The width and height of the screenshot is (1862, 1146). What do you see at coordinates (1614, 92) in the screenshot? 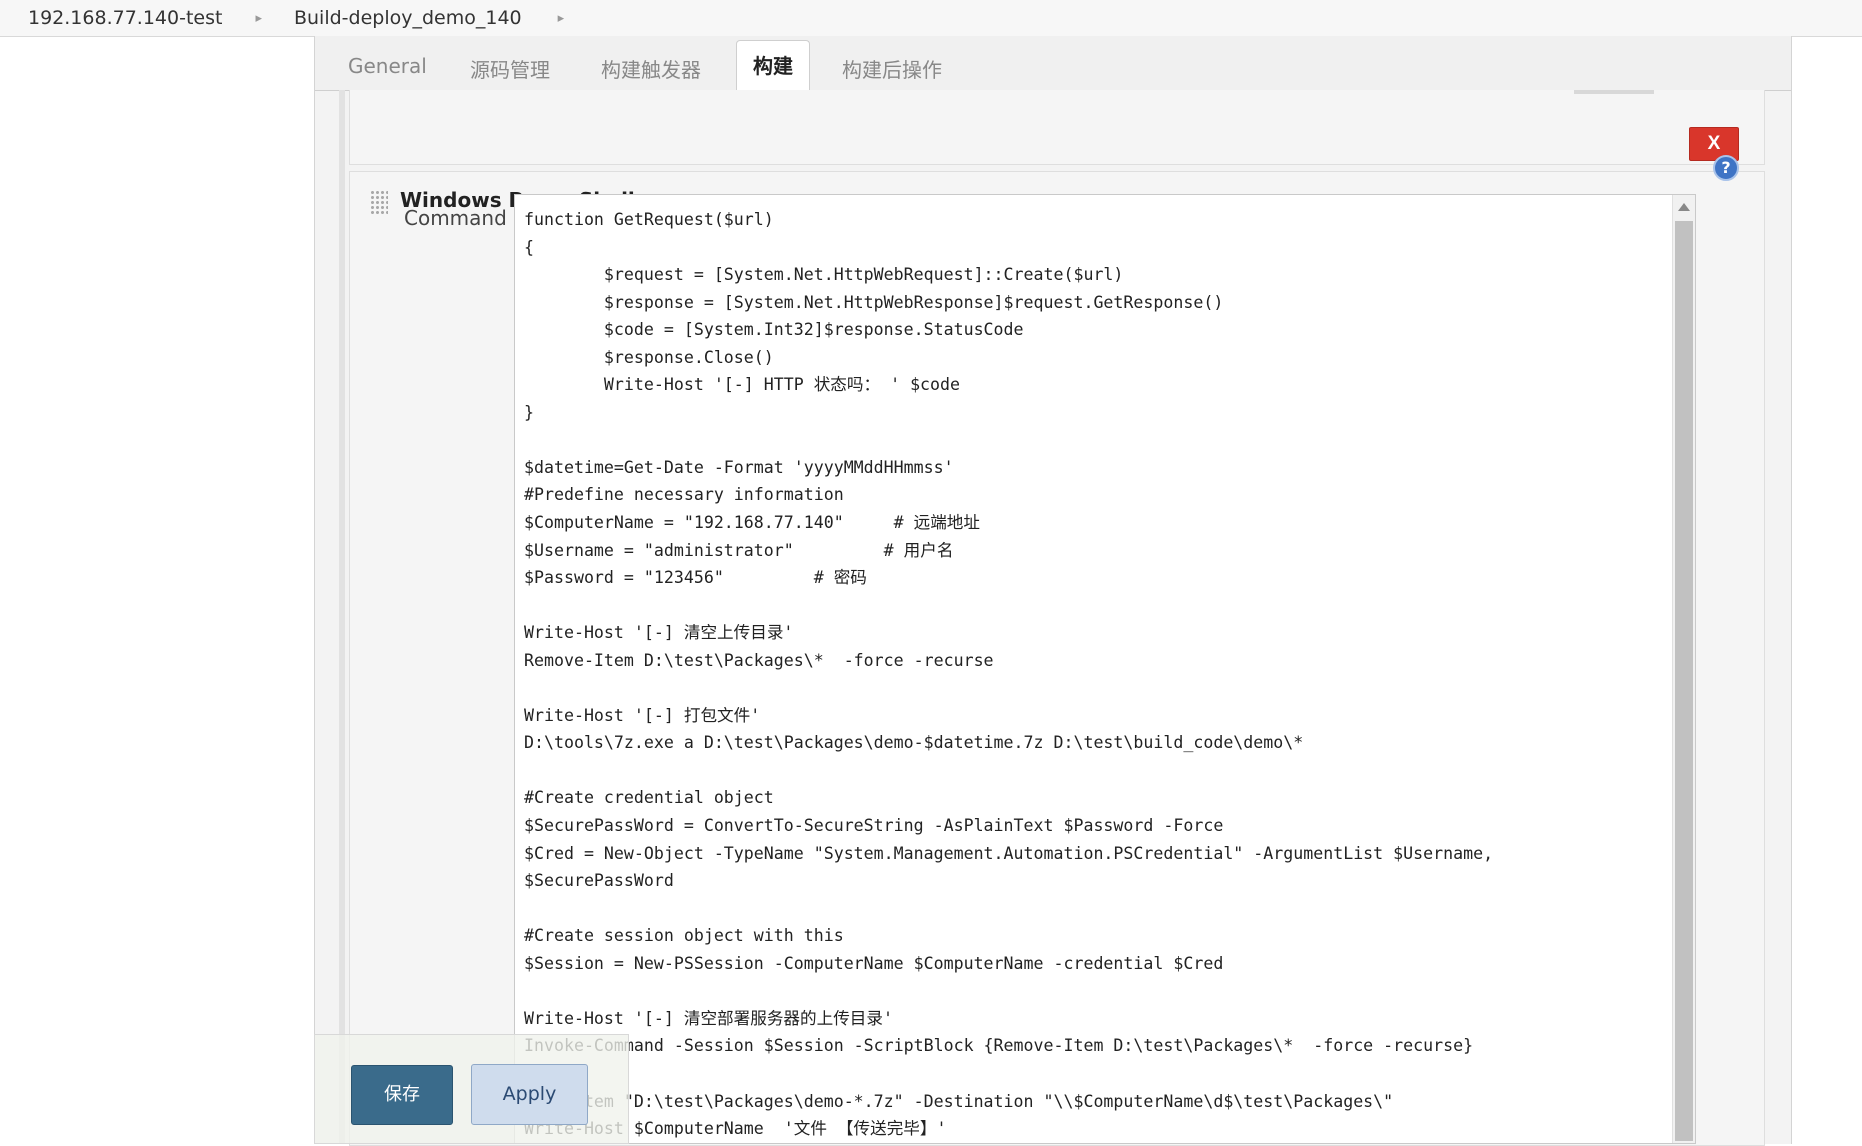
I see `collapsed-control` at bounding box center [1614, 92].